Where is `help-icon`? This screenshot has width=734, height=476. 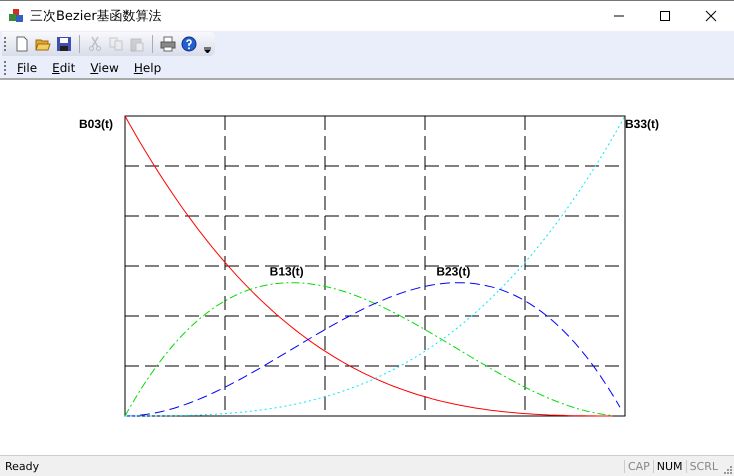 help-icon is located at coordinates (189, 44).